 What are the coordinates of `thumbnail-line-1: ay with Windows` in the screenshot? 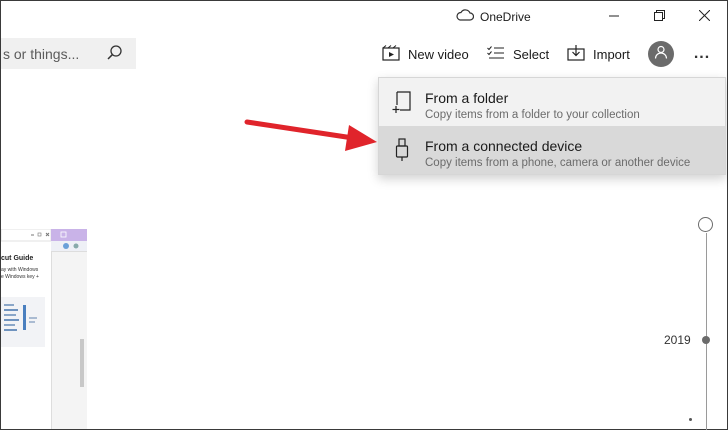 It's located at (20, 270).